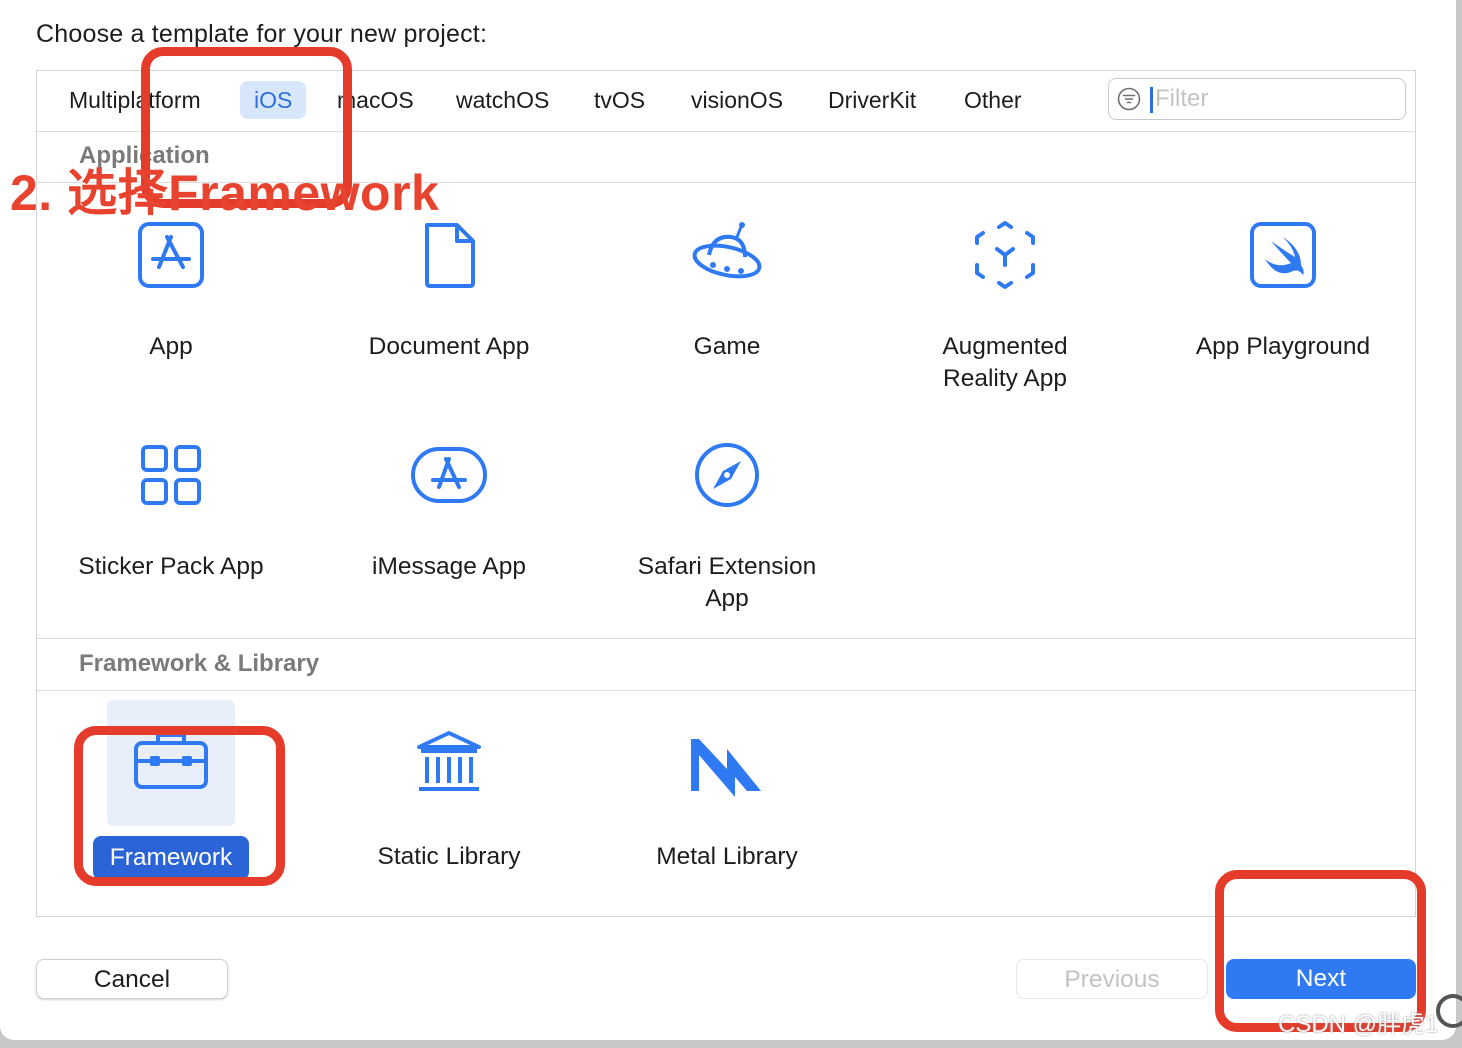 The image size is (1462, 1048). Describe the element at coordinates (171, 475) in the screenshot. I see `grid-icon` at that location.